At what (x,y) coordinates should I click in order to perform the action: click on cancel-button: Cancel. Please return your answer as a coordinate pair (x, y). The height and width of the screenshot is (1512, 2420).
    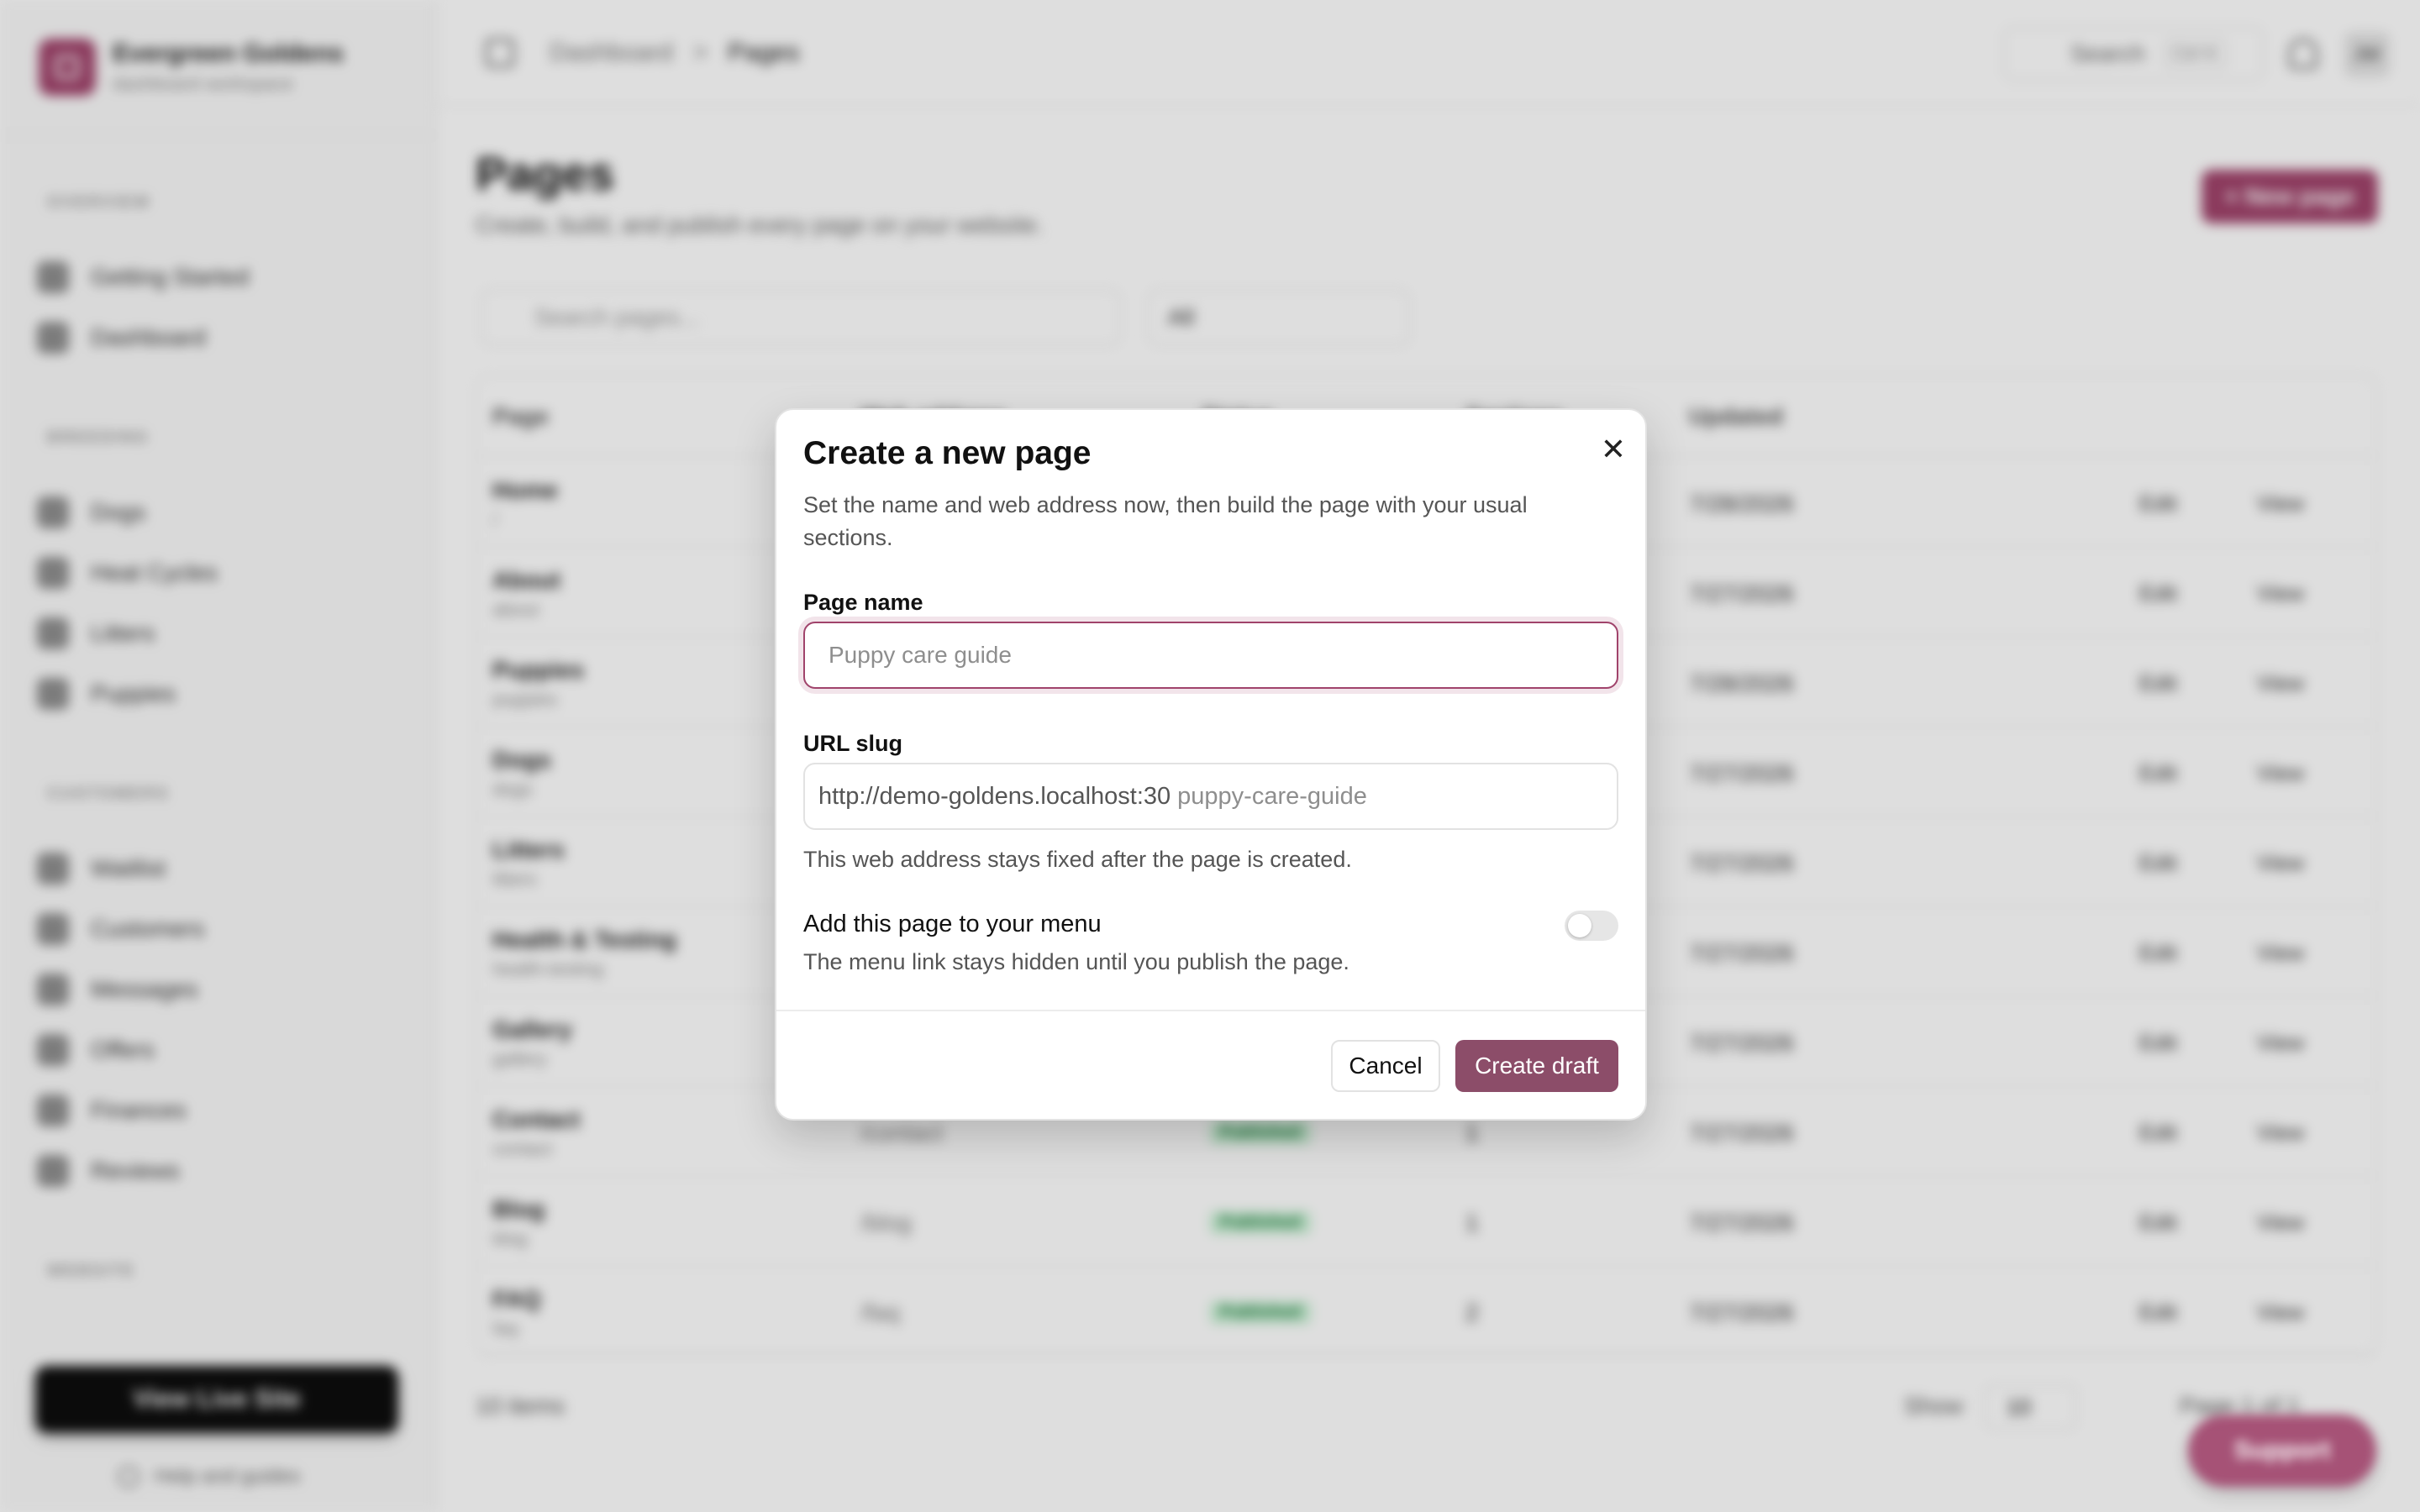
    Looking at the image, I should click on (1385, 1066).